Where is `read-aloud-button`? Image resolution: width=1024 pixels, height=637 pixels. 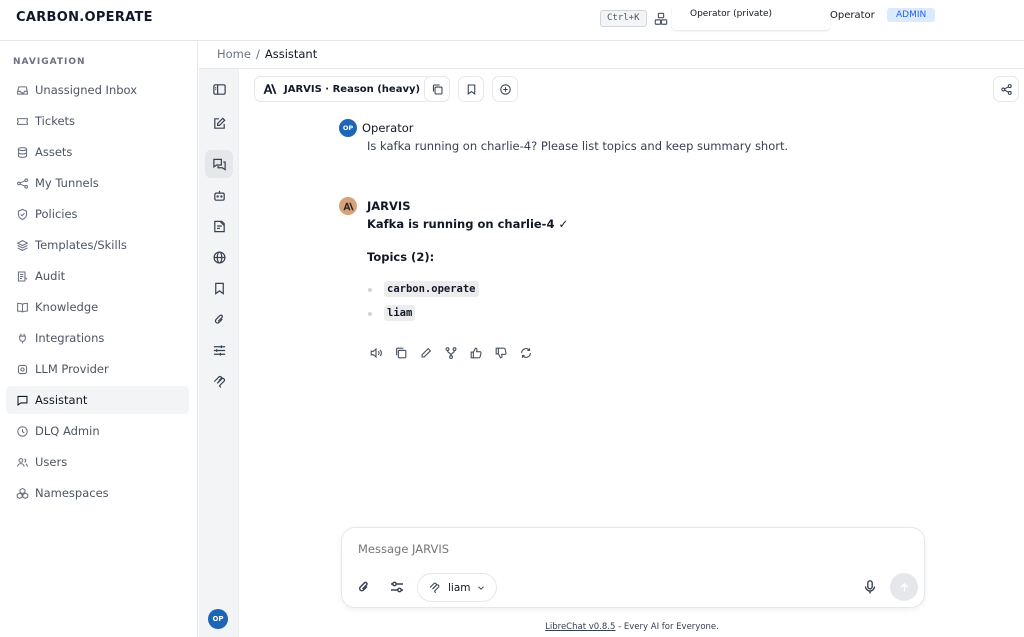 read-aloud-button is located at coordinates (381, 353).